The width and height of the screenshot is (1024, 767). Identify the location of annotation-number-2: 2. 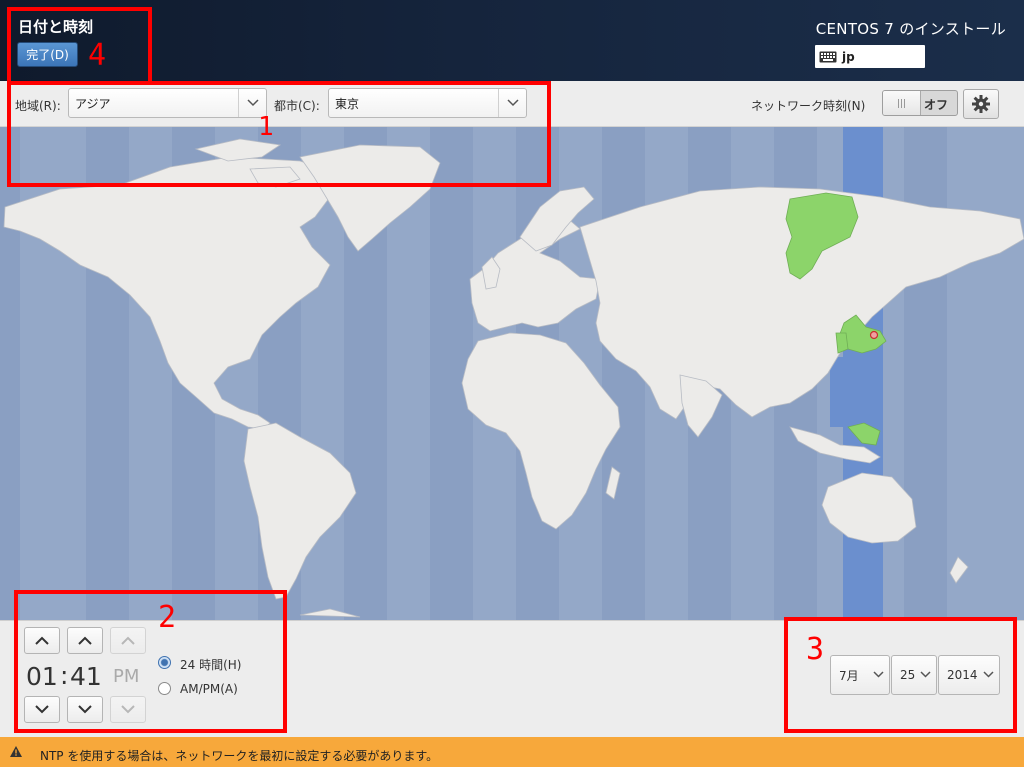
(167, 617).